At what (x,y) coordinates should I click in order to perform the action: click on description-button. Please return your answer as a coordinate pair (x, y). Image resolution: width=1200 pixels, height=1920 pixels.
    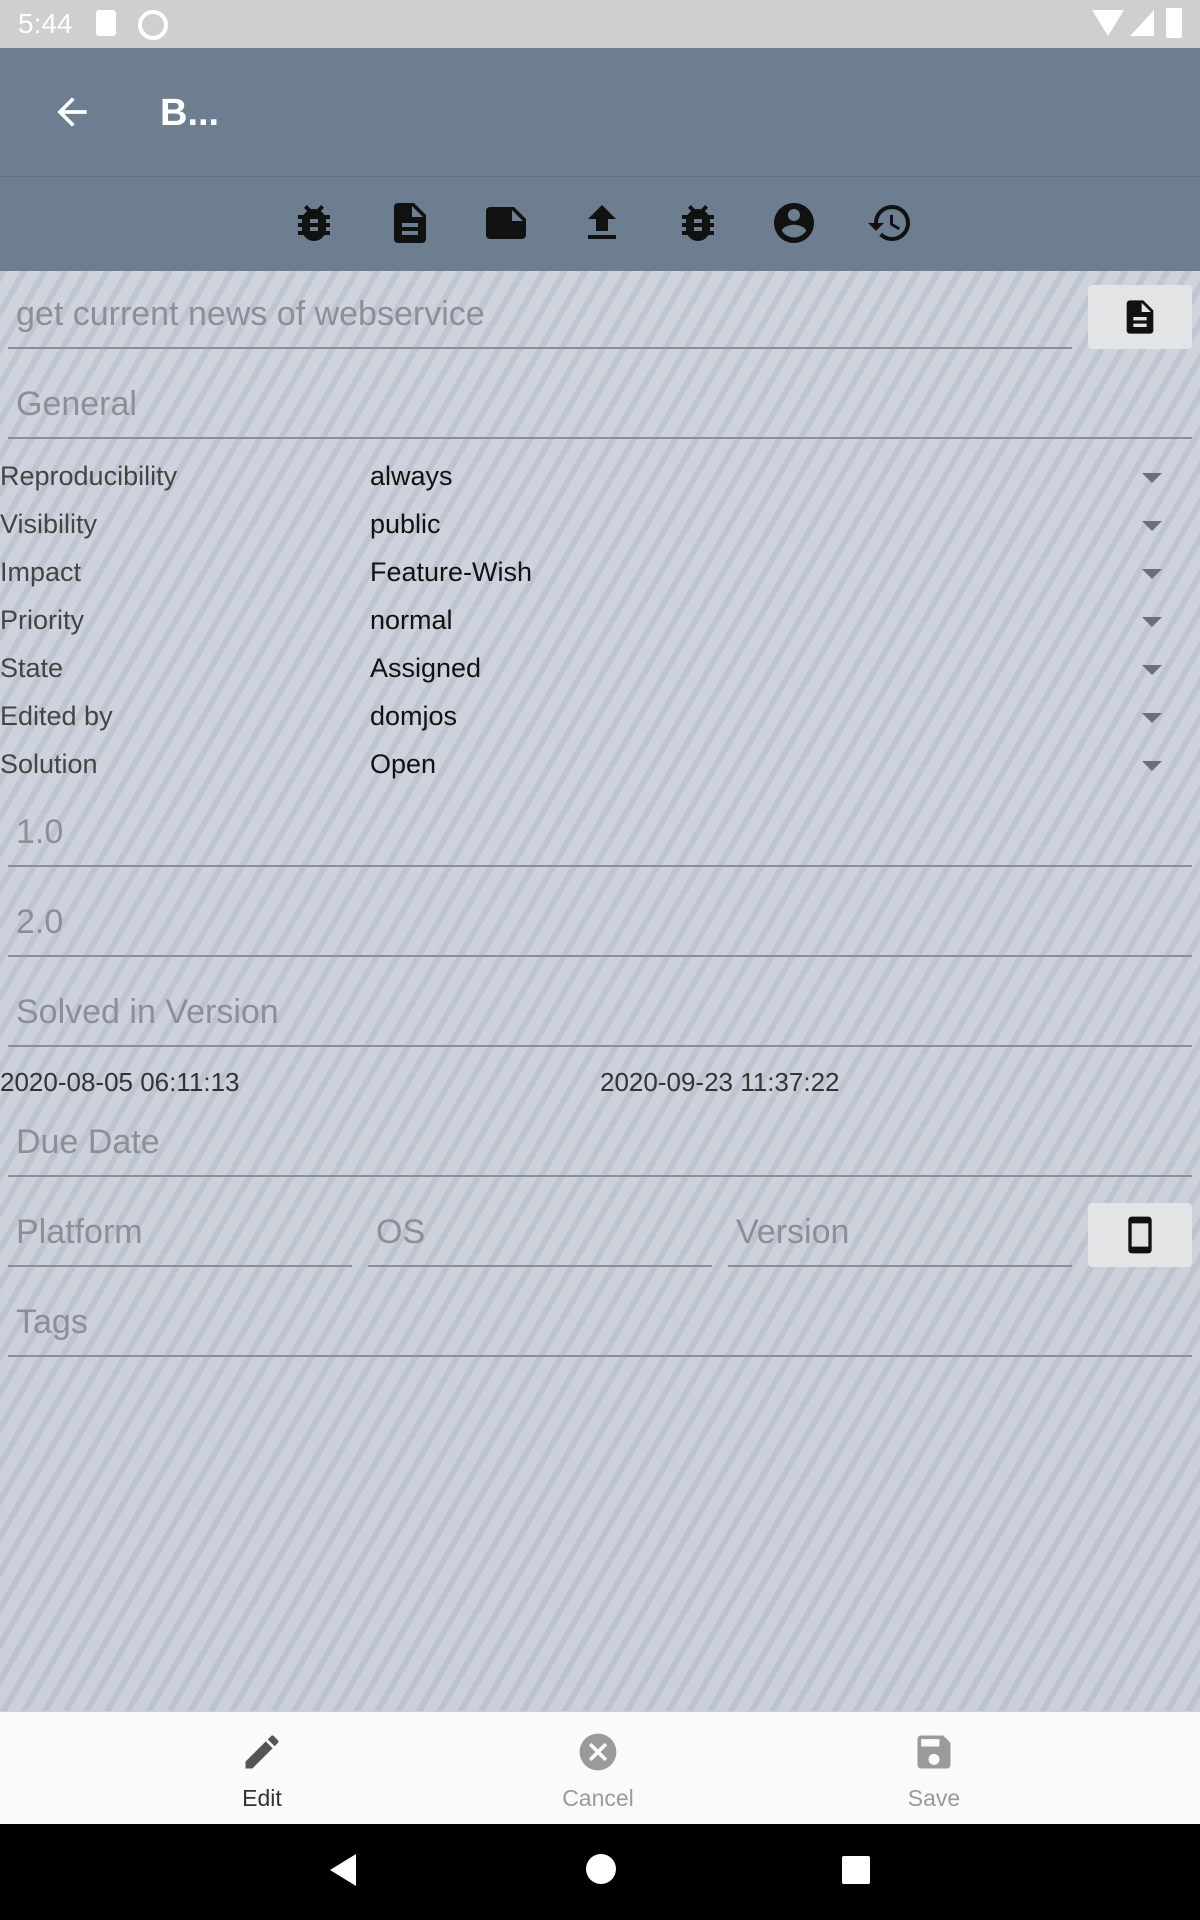
    Looking at the image, I should click on (1140, 317).